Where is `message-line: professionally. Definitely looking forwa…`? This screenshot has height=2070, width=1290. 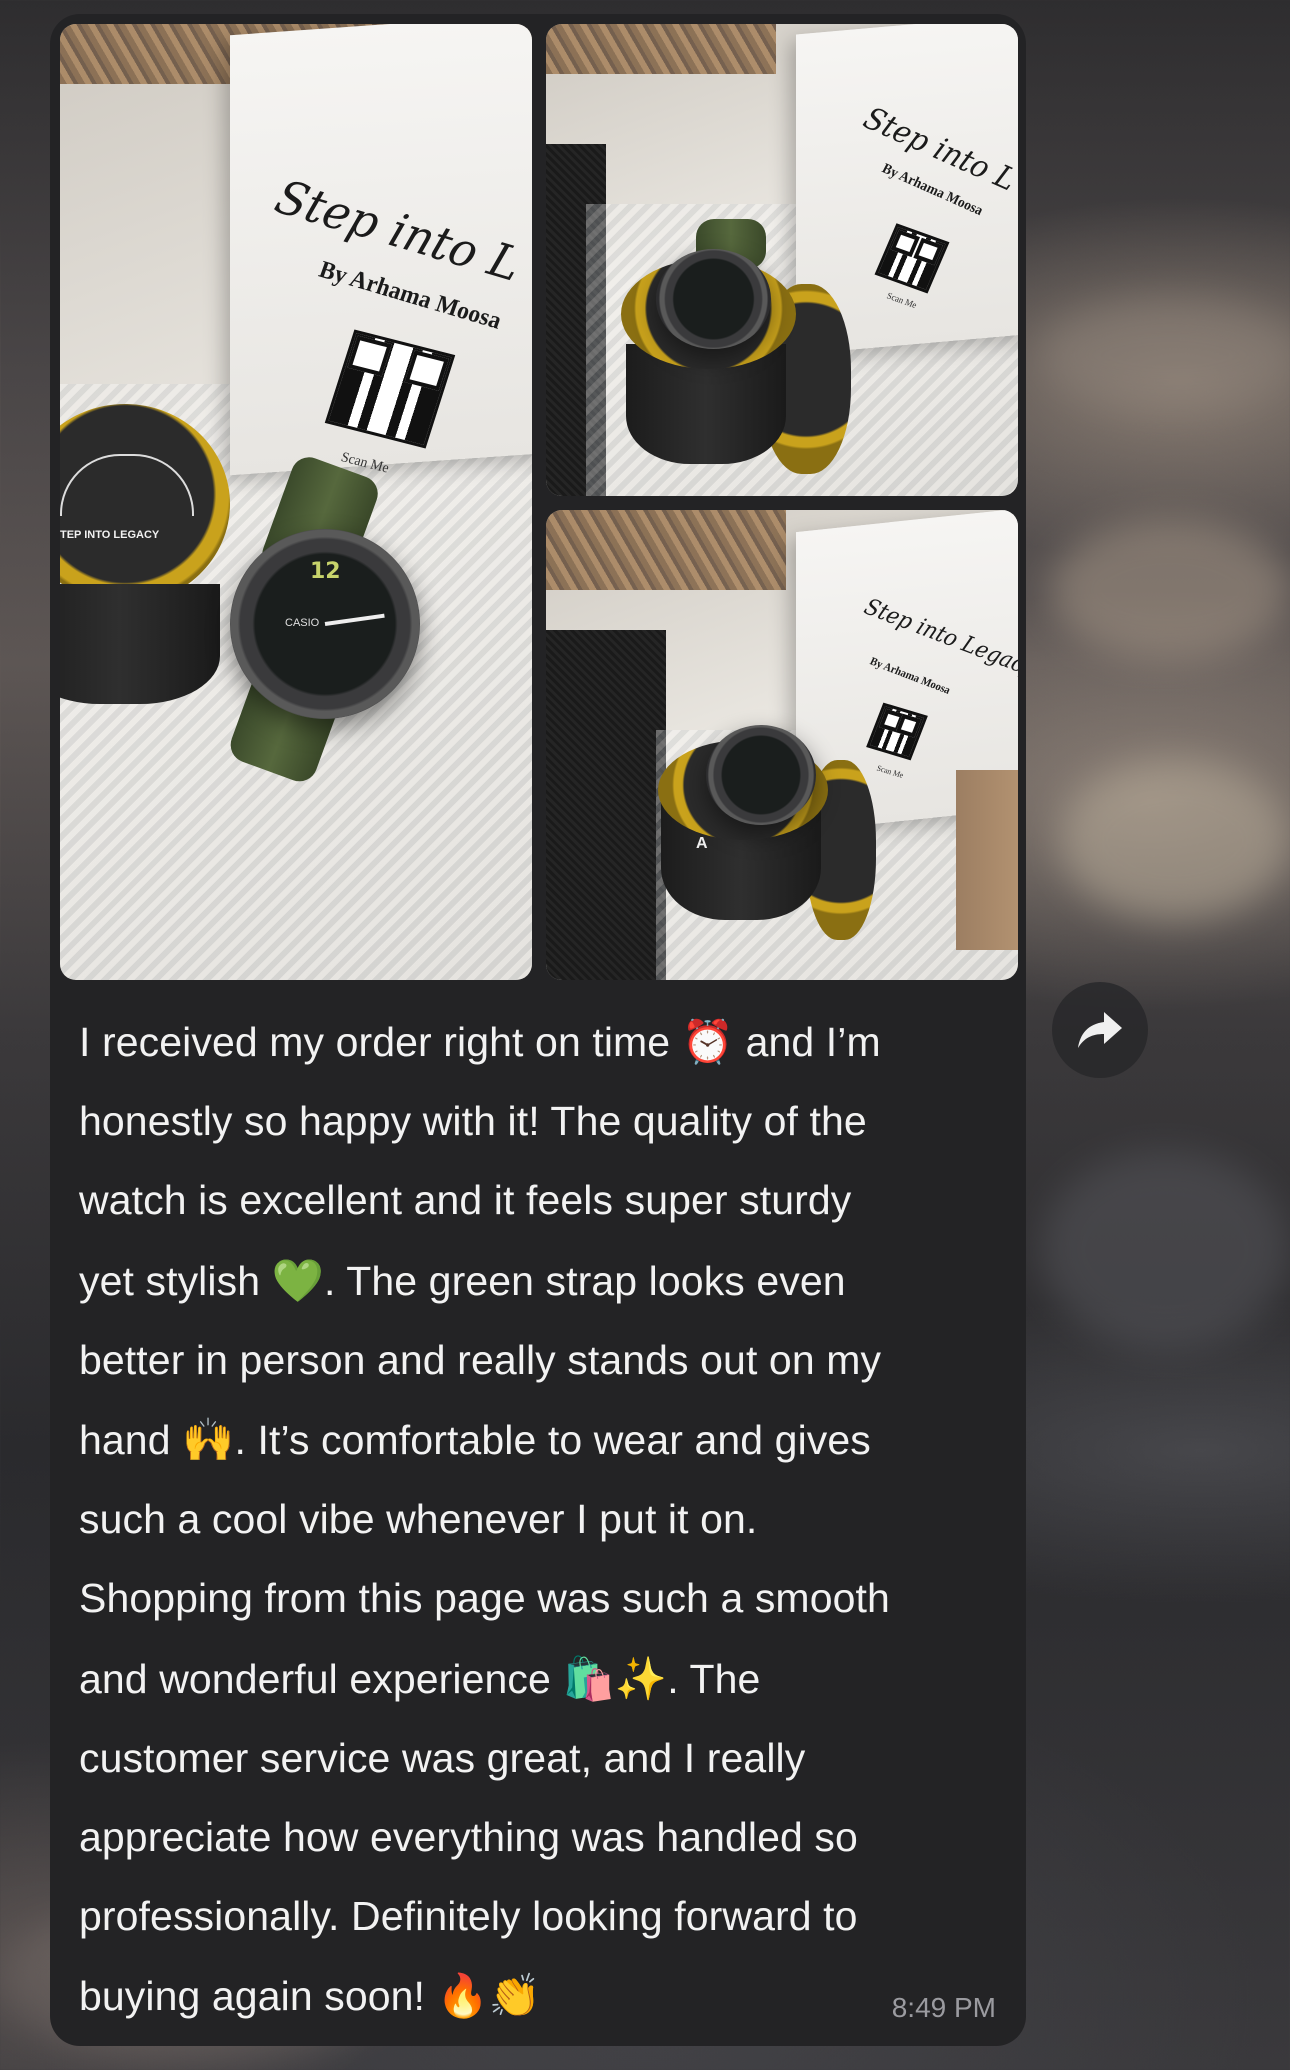
message-line: professionally. Definitely looking forwa… is located at coordinates (544, 1916).